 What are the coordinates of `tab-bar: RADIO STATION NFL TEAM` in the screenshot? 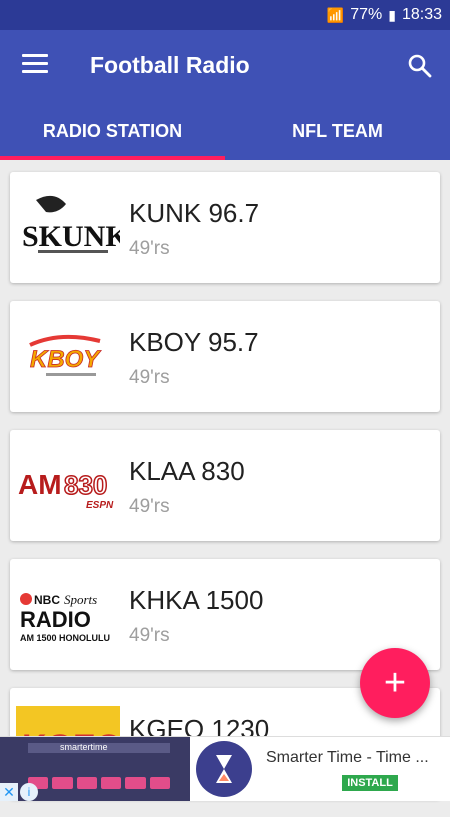 It's located at (225, 131).